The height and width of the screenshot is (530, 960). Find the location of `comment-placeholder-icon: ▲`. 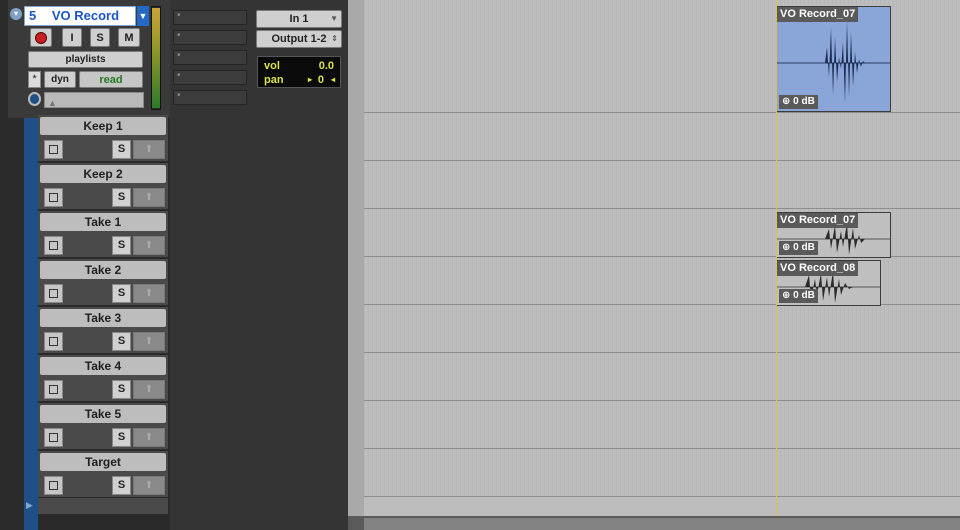

comment-placeholder-icon: ▲ is located at coordinates (52, 103).